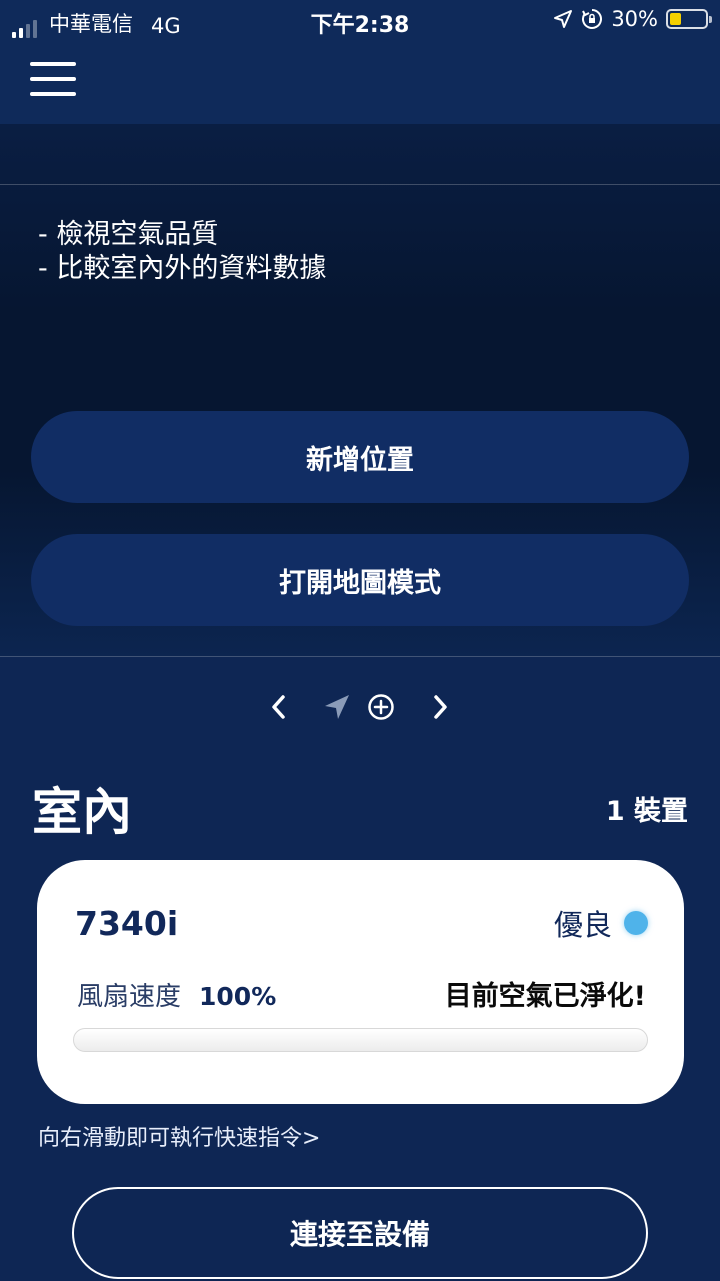 The image size is (720, 1281). What do you see at coordinates (381, 707) in the screenshot?
I see `add-circle-icon` at bounding box center [381, 707].